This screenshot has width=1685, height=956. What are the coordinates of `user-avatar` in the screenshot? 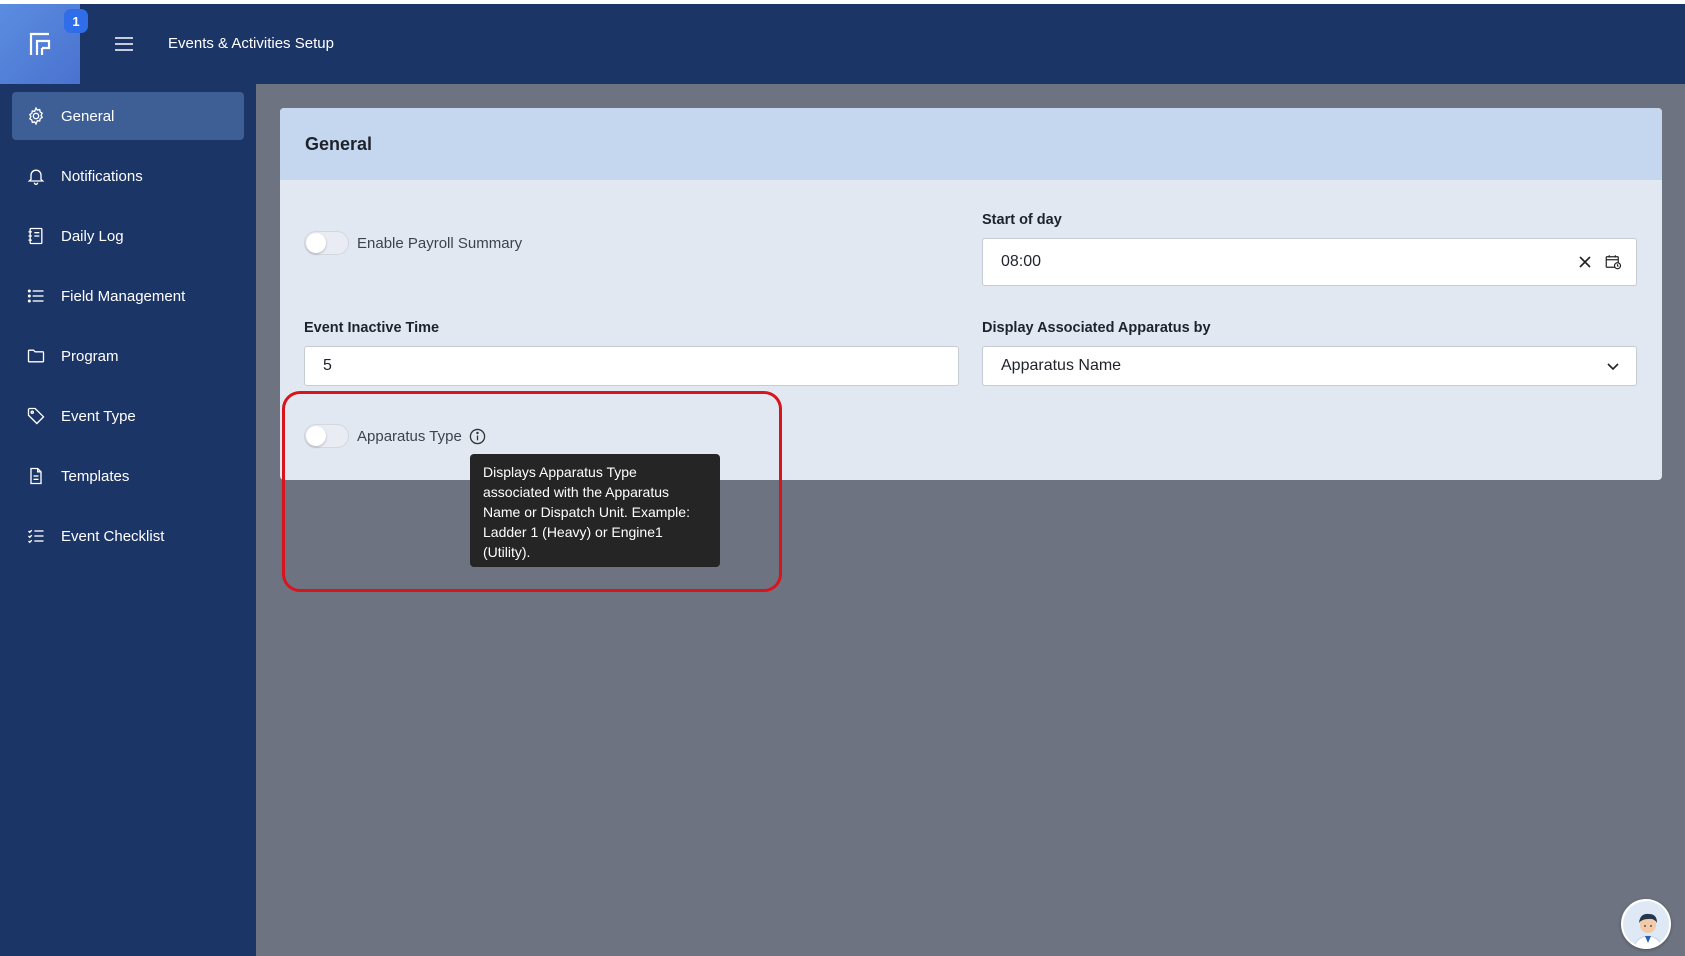 It's located at (1646, 924).